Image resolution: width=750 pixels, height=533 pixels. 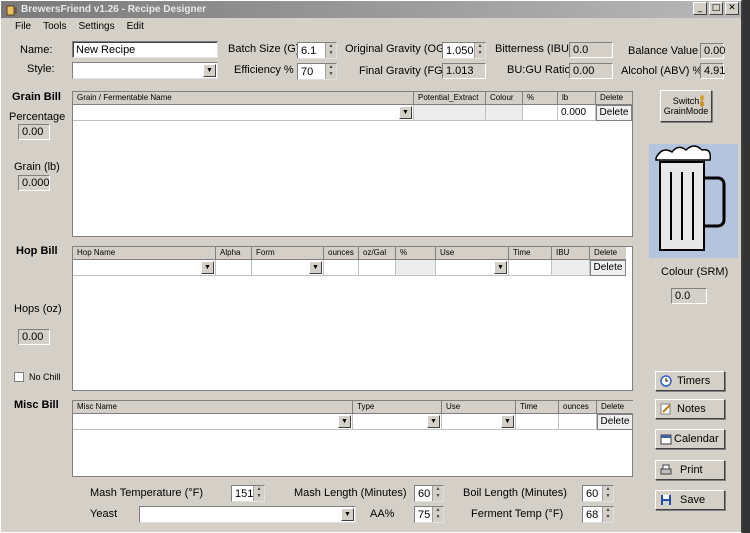 I want to click on col-form: Form, so click(x=288, y=253).